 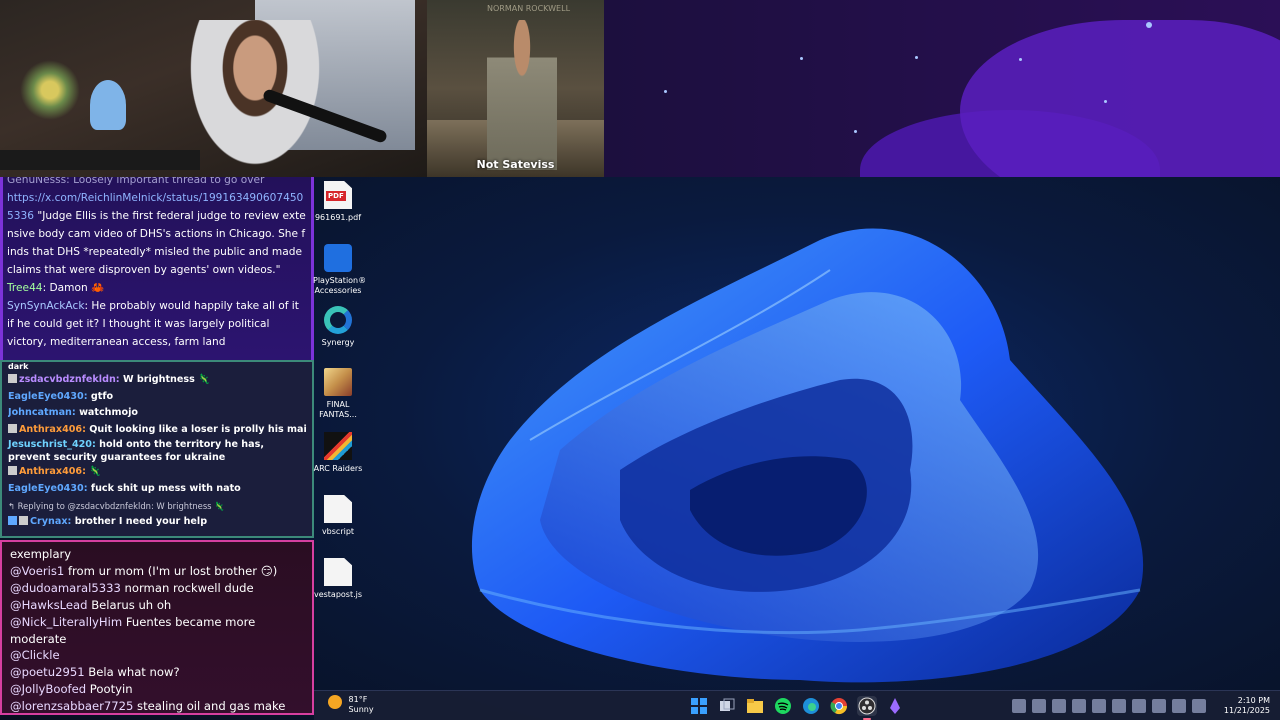 What do you see at coordinates (338, 594) in the screenshot?
I see `desktop-icon-label: vestapost.js` at bounding box center [338, 594].